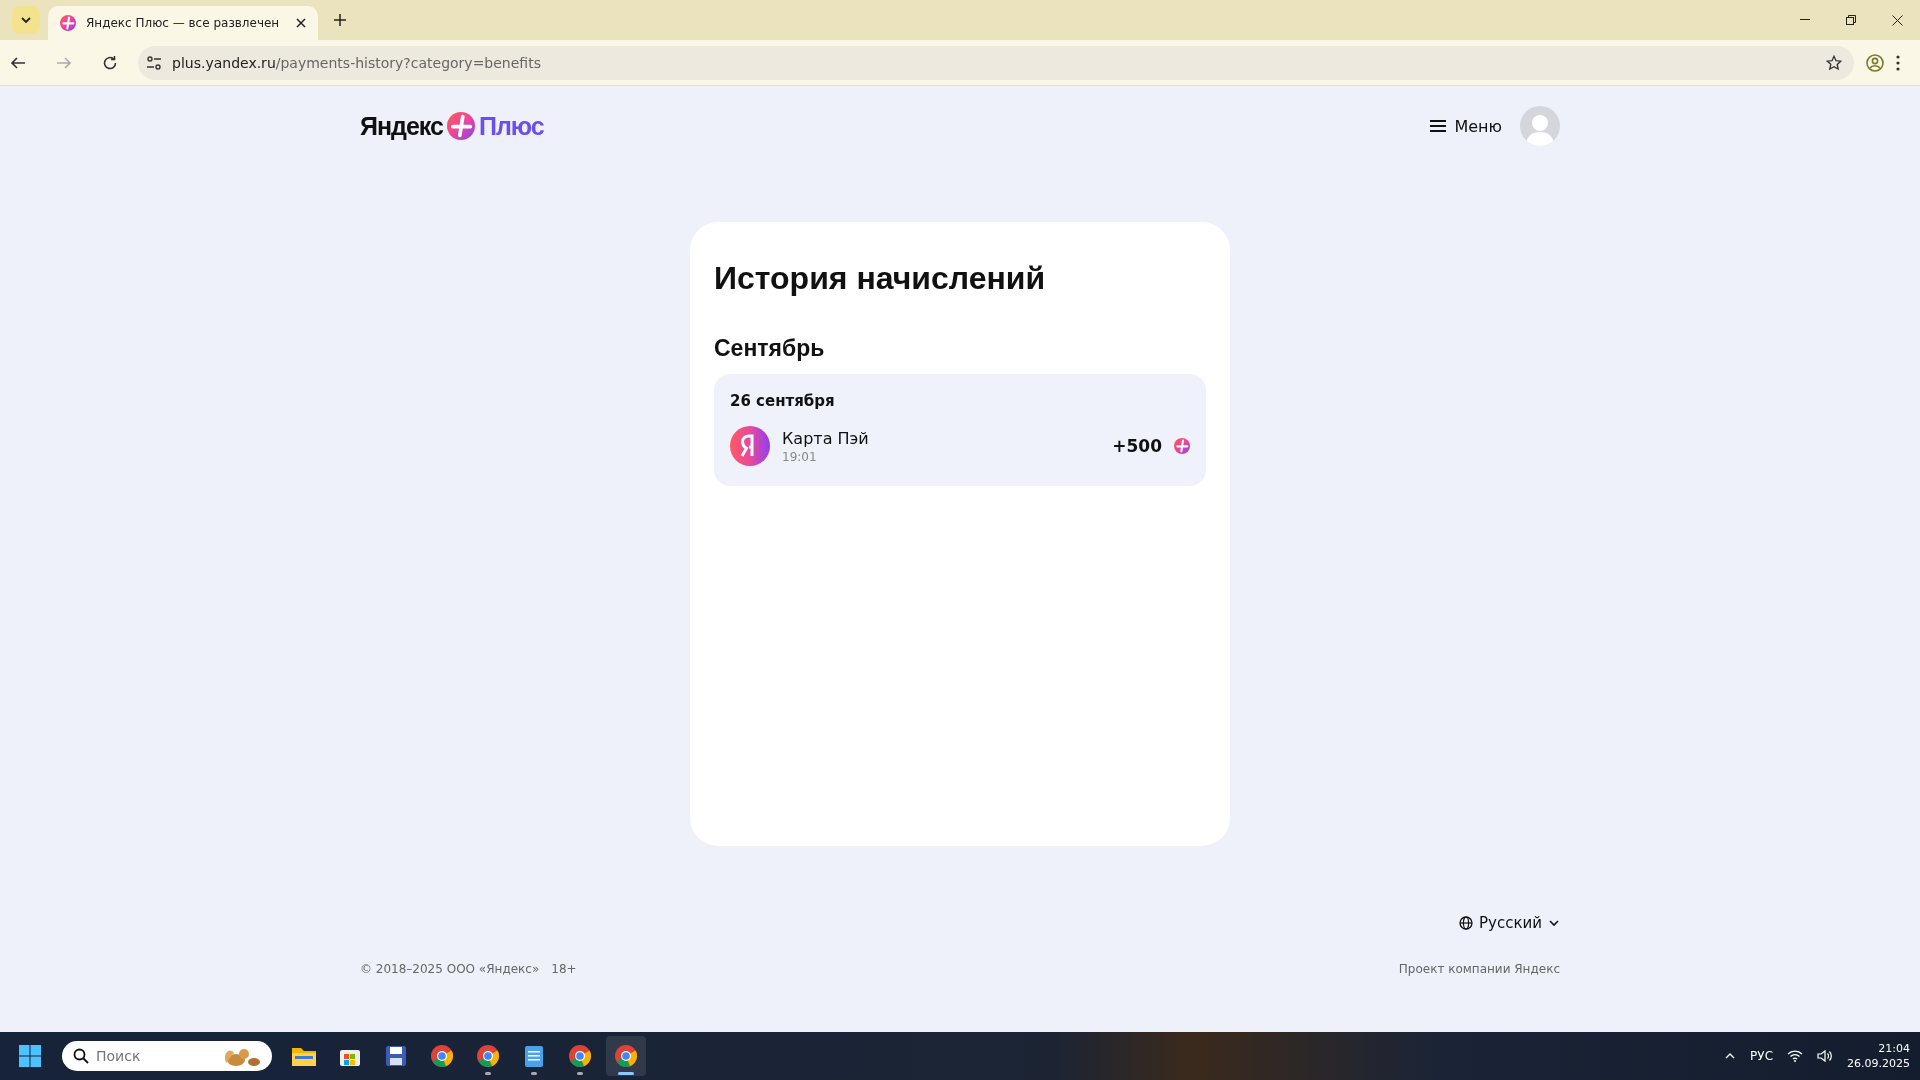  What do you see at coordinates (304, 1056) in the screenshot?
I see `folder-icon` at bounding box center [304, 1056].